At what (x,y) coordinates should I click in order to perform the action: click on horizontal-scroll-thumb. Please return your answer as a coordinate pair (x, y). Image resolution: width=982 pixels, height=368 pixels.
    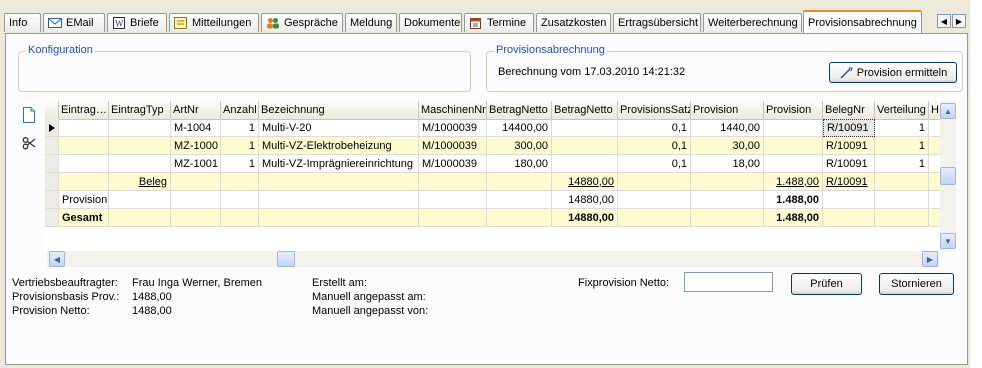
    Looking at the image, I should click on (286, 259).